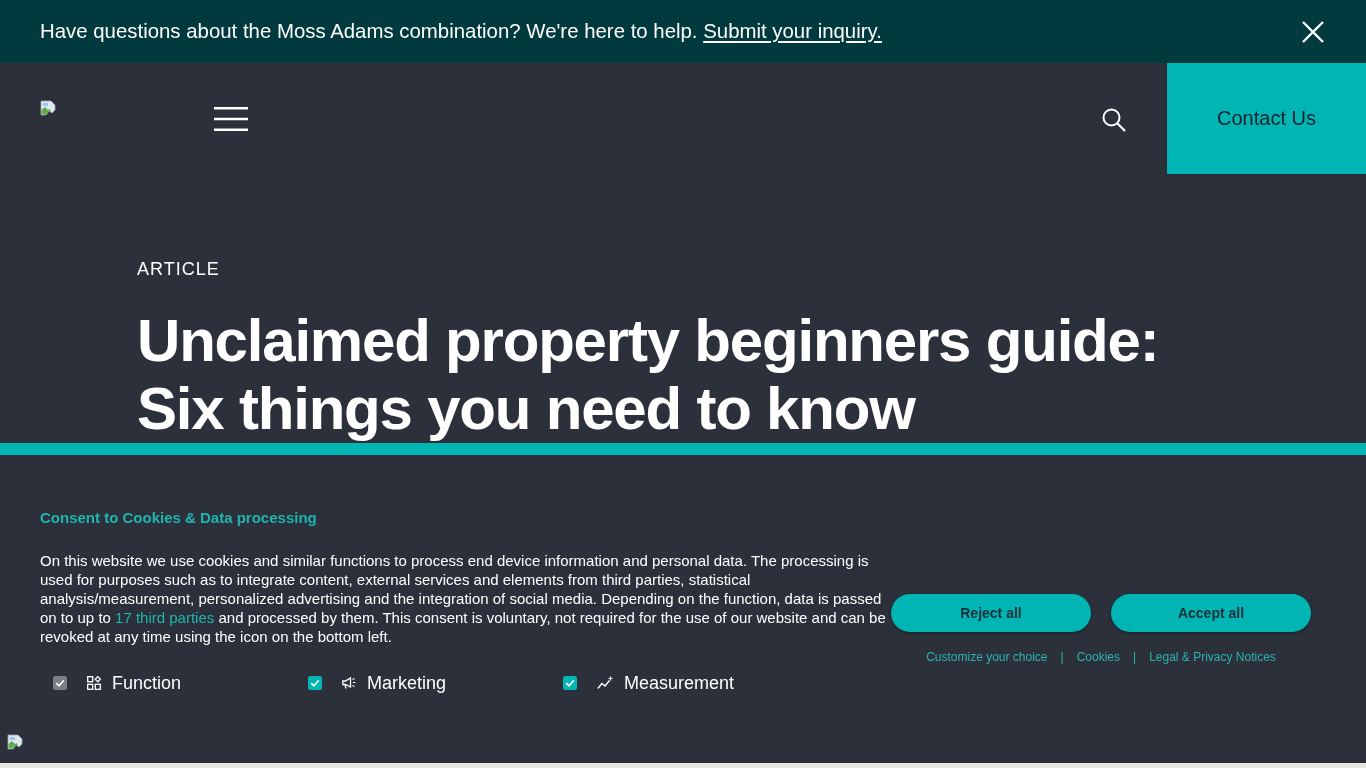  I want to click on consent-title: Consent to Cookies & Data processing, so click(179, 518).